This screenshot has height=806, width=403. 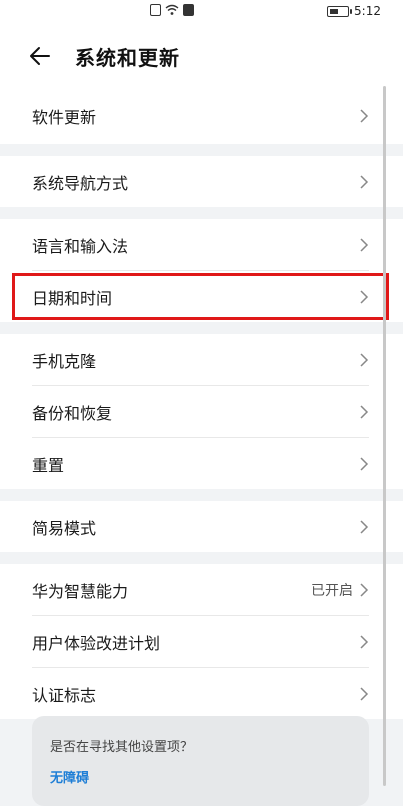 What do you see at coordinates (332, 590) in the screenshot?
I see `status-value: 已开启` at bounding box center [332, 590].